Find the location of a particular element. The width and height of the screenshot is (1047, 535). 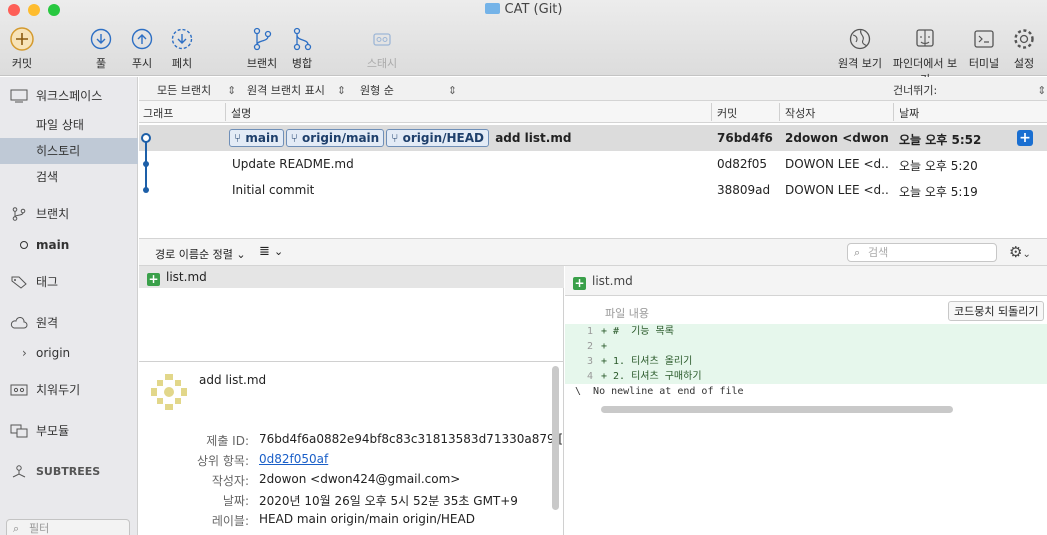

commit-column-header: 그래프 설명 커밋 작성자 날짜 is located at coordinates (593, 112).